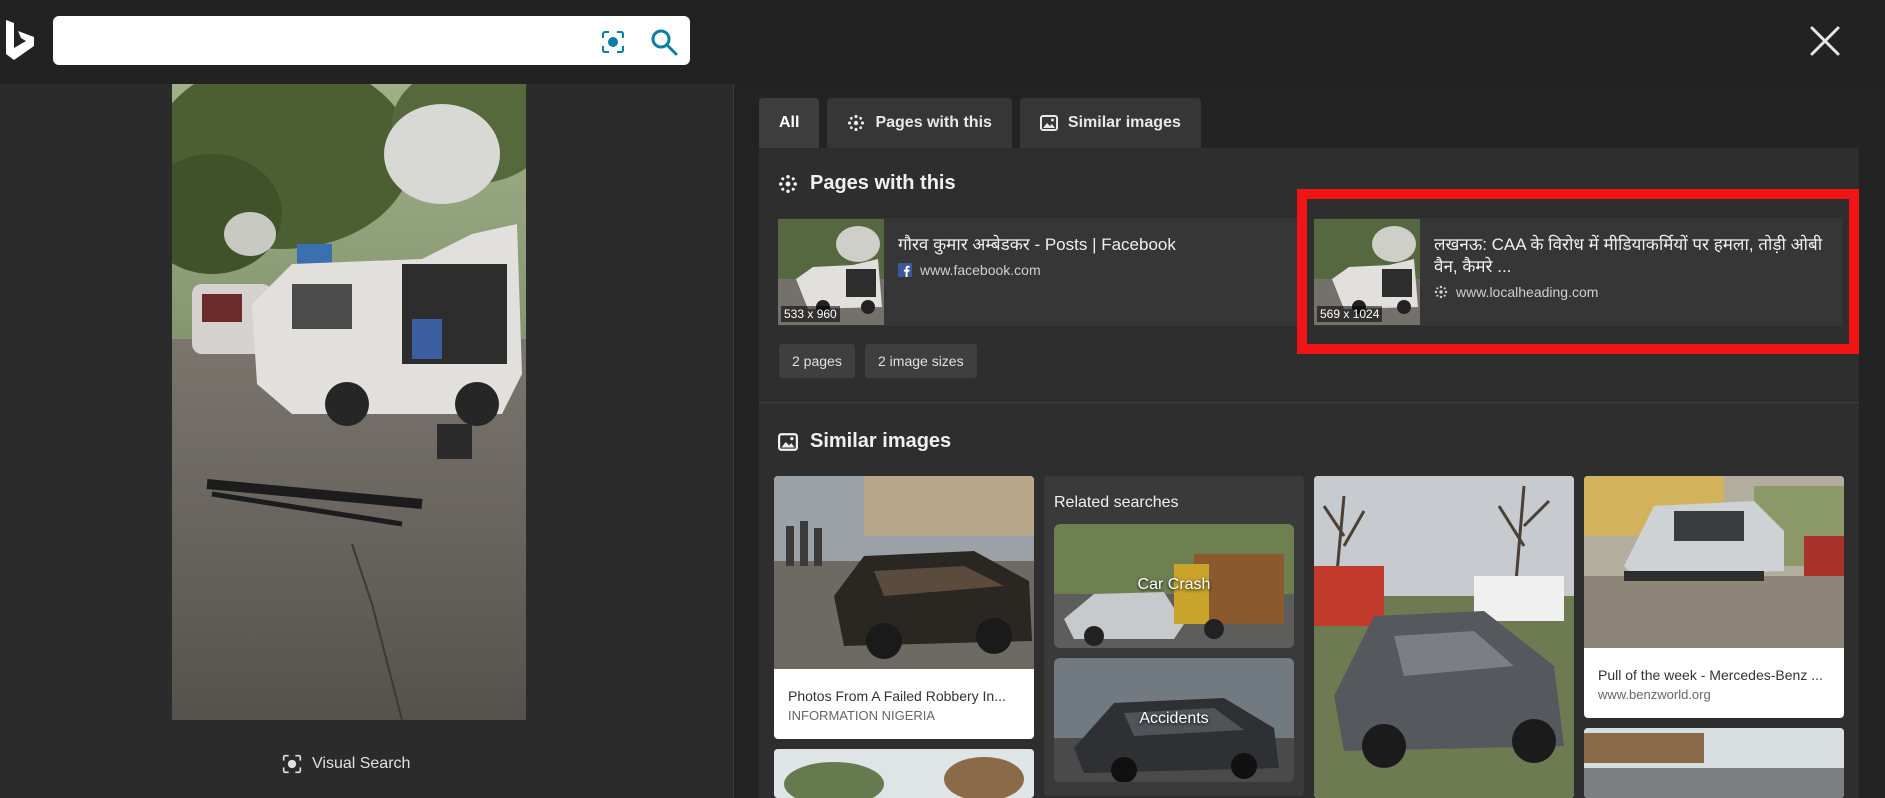  I want to click on search-input, so click(327, 40).